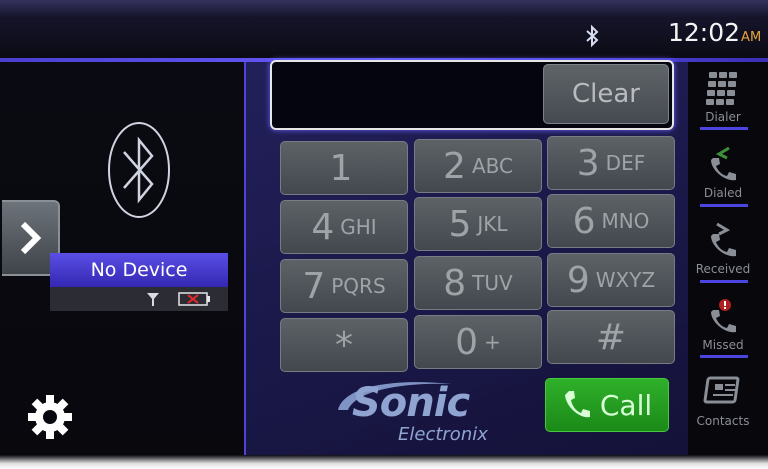 This screenshot has height=469, width=768. I want to click on battery-icon, so click(194, 299).